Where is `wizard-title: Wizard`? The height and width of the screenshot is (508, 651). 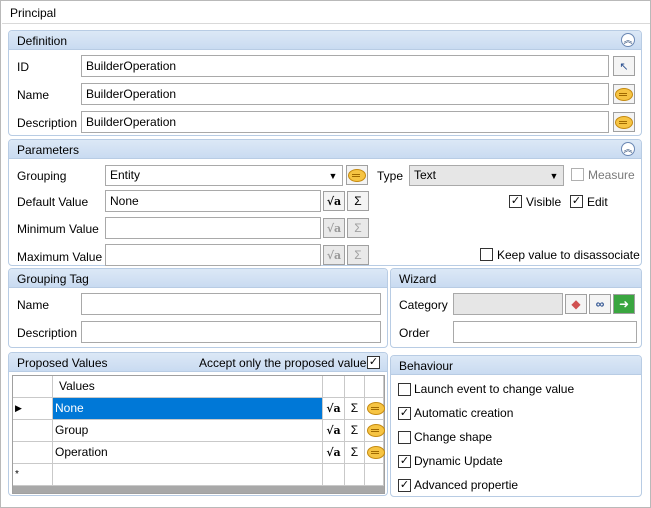
wizard-title: Wizard is located at coordinates (418, 279).